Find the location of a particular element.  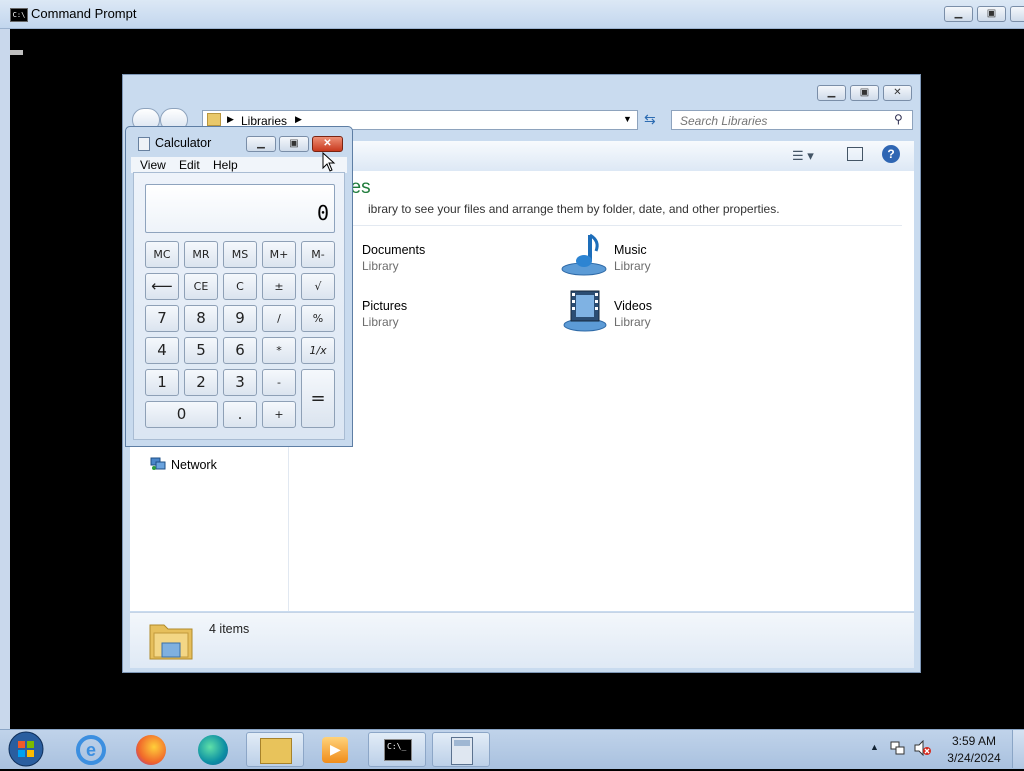

start-button is located at coordinates (26, 749).